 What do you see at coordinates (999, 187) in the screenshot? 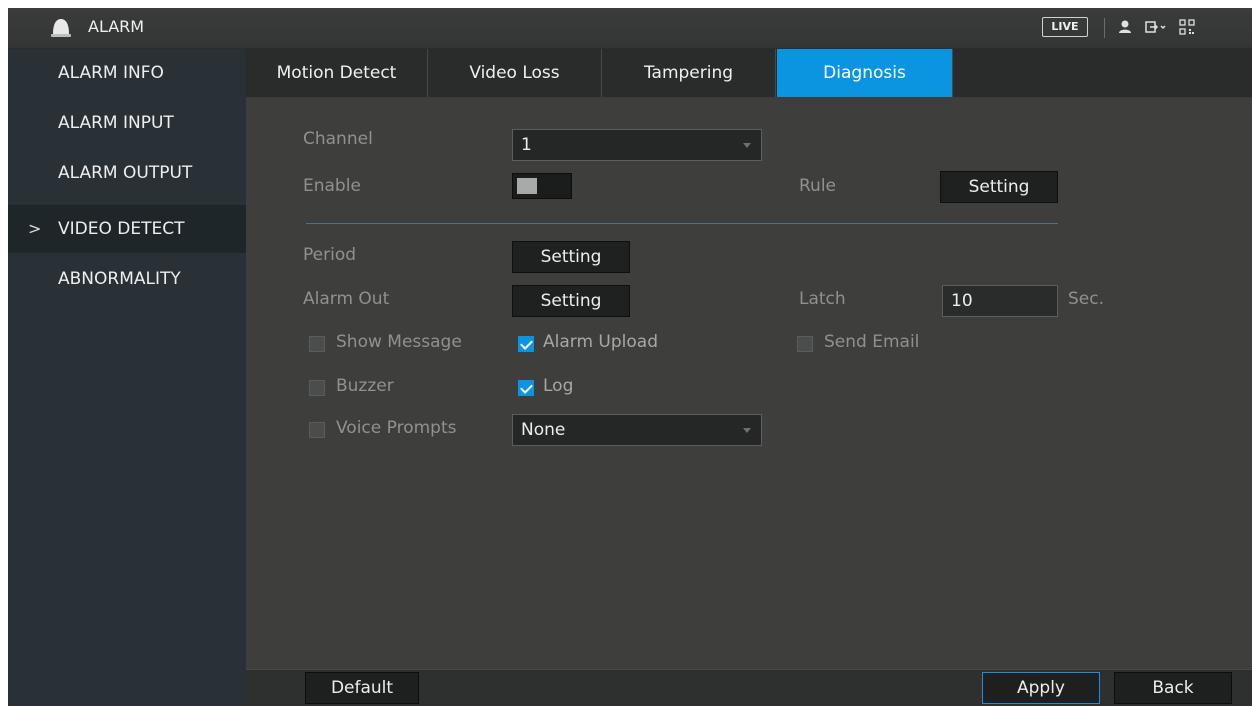
I see `rule-setting-button: Setting` at bounding box center [999, 187].